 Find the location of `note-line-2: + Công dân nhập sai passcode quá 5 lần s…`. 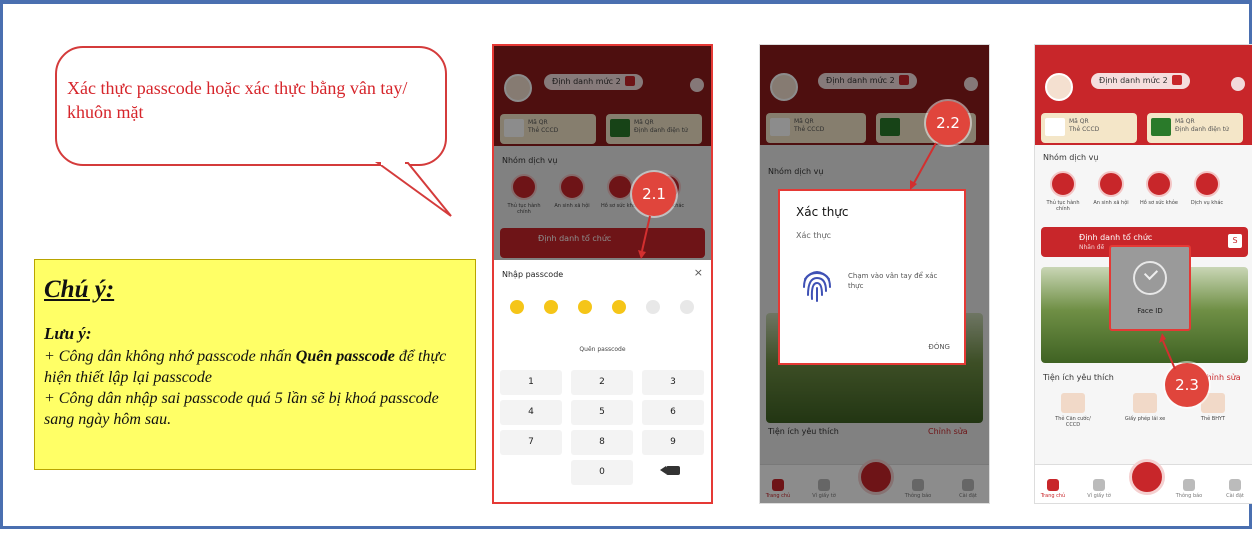

note-line-2: + Công dân nhập sai passcode quá 5 lần s… is located at coordinates (241, 409).